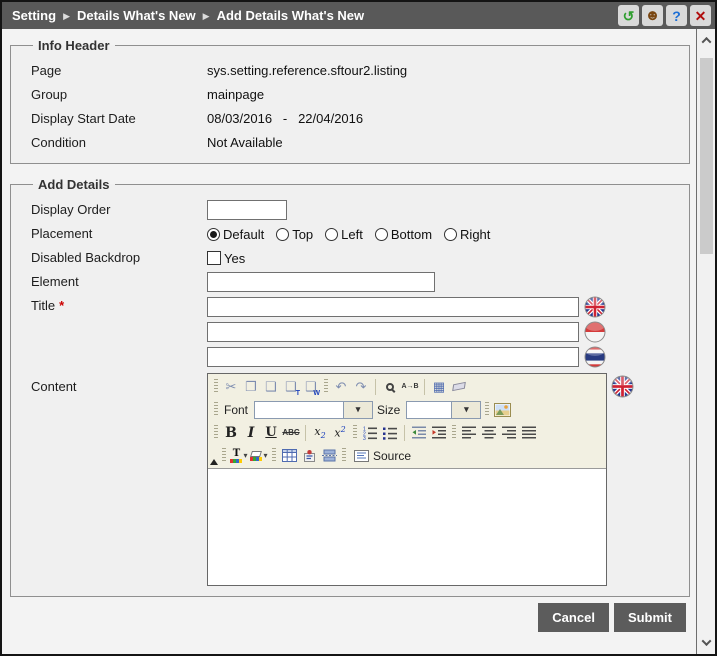 The width and height of the screenshot is (717, 656). I want to click on bulleted-list-icon, so click(390, 433).